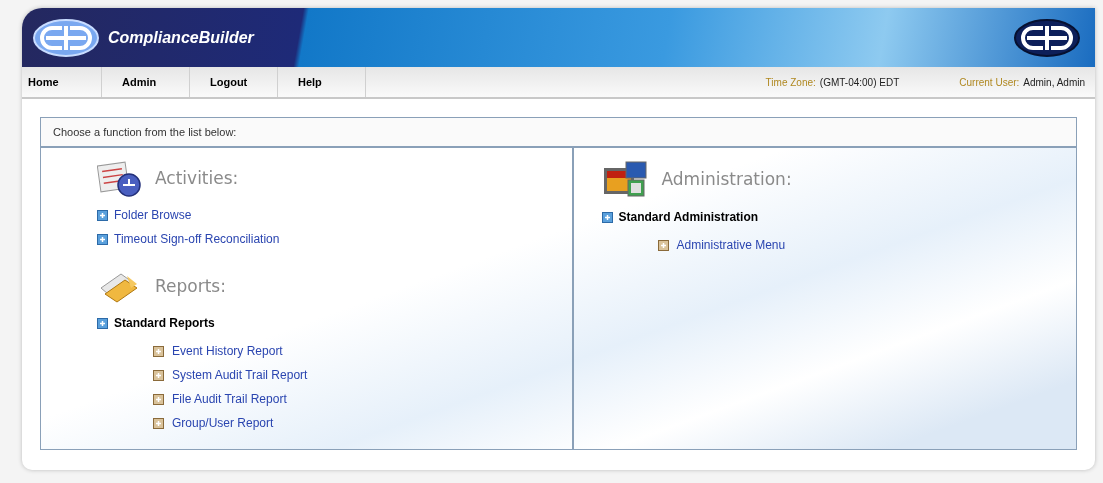 The height and width of the screenshot is (483, 1103). What do you see at coordinates (197, 239) in the screenshot?
I see `function-link: Timeout Sign-off Reconciliation` at bounding box center [197, 239].